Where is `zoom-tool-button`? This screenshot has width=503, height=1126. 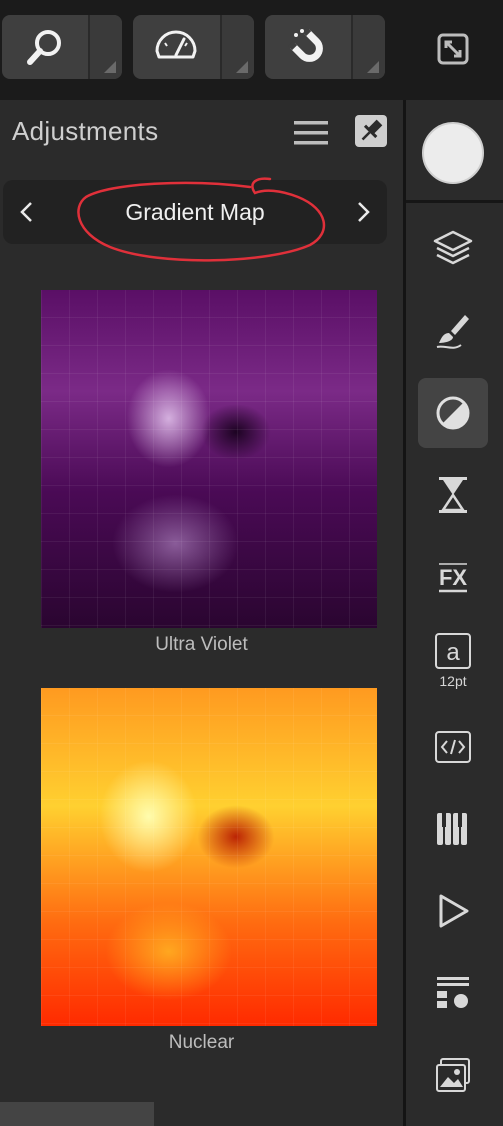
zoom-tool-button is located at coordinates (62, 47).